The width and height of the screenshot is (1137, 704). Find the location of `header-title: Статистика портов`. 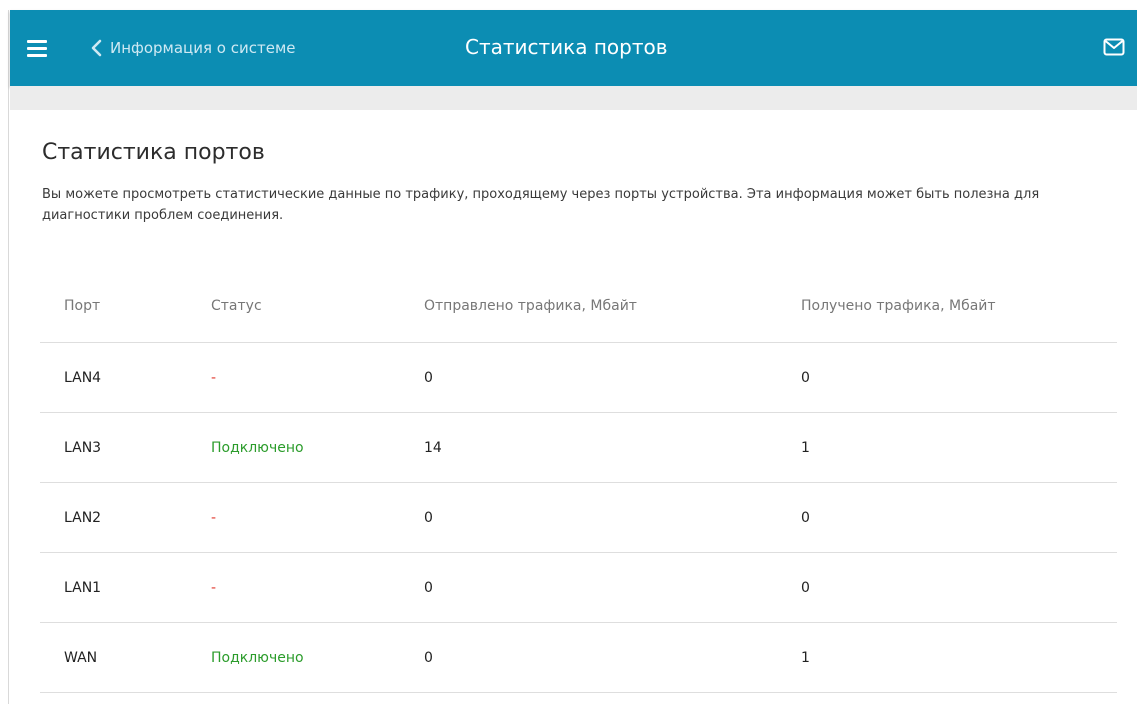

header-title: Статистика портов is located at coordinates (566, 47).